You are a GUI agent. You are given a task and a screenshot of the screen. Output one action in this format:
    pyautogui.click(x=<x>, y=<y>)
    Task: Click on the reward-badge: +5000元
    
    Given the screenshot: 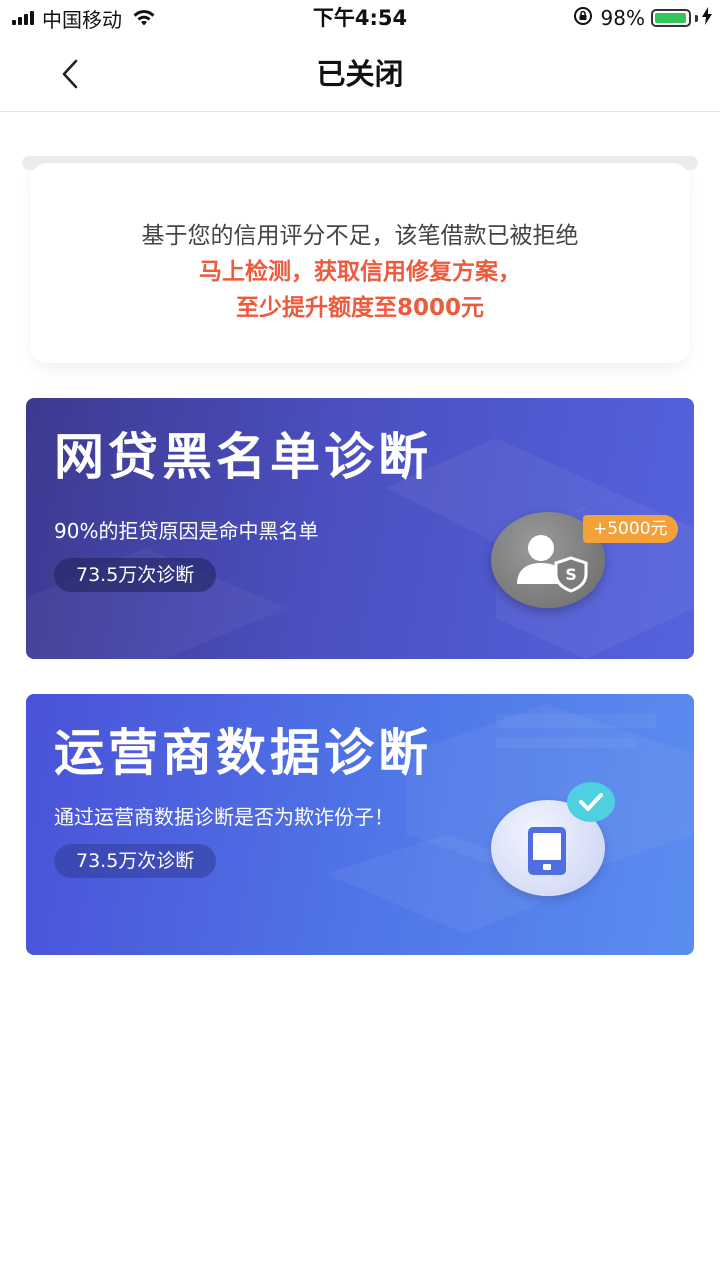 What is the action you would take?
    pyautogui.click(x=630, y=529)
    